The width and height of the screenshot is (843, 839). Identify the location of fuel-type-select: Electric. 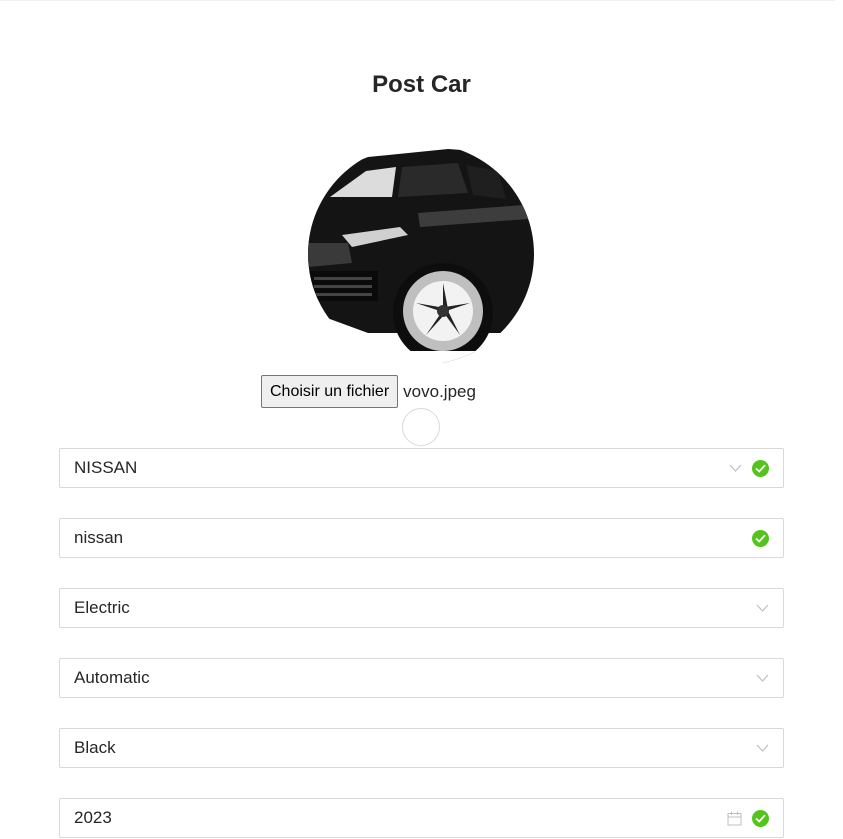
(421, 608).